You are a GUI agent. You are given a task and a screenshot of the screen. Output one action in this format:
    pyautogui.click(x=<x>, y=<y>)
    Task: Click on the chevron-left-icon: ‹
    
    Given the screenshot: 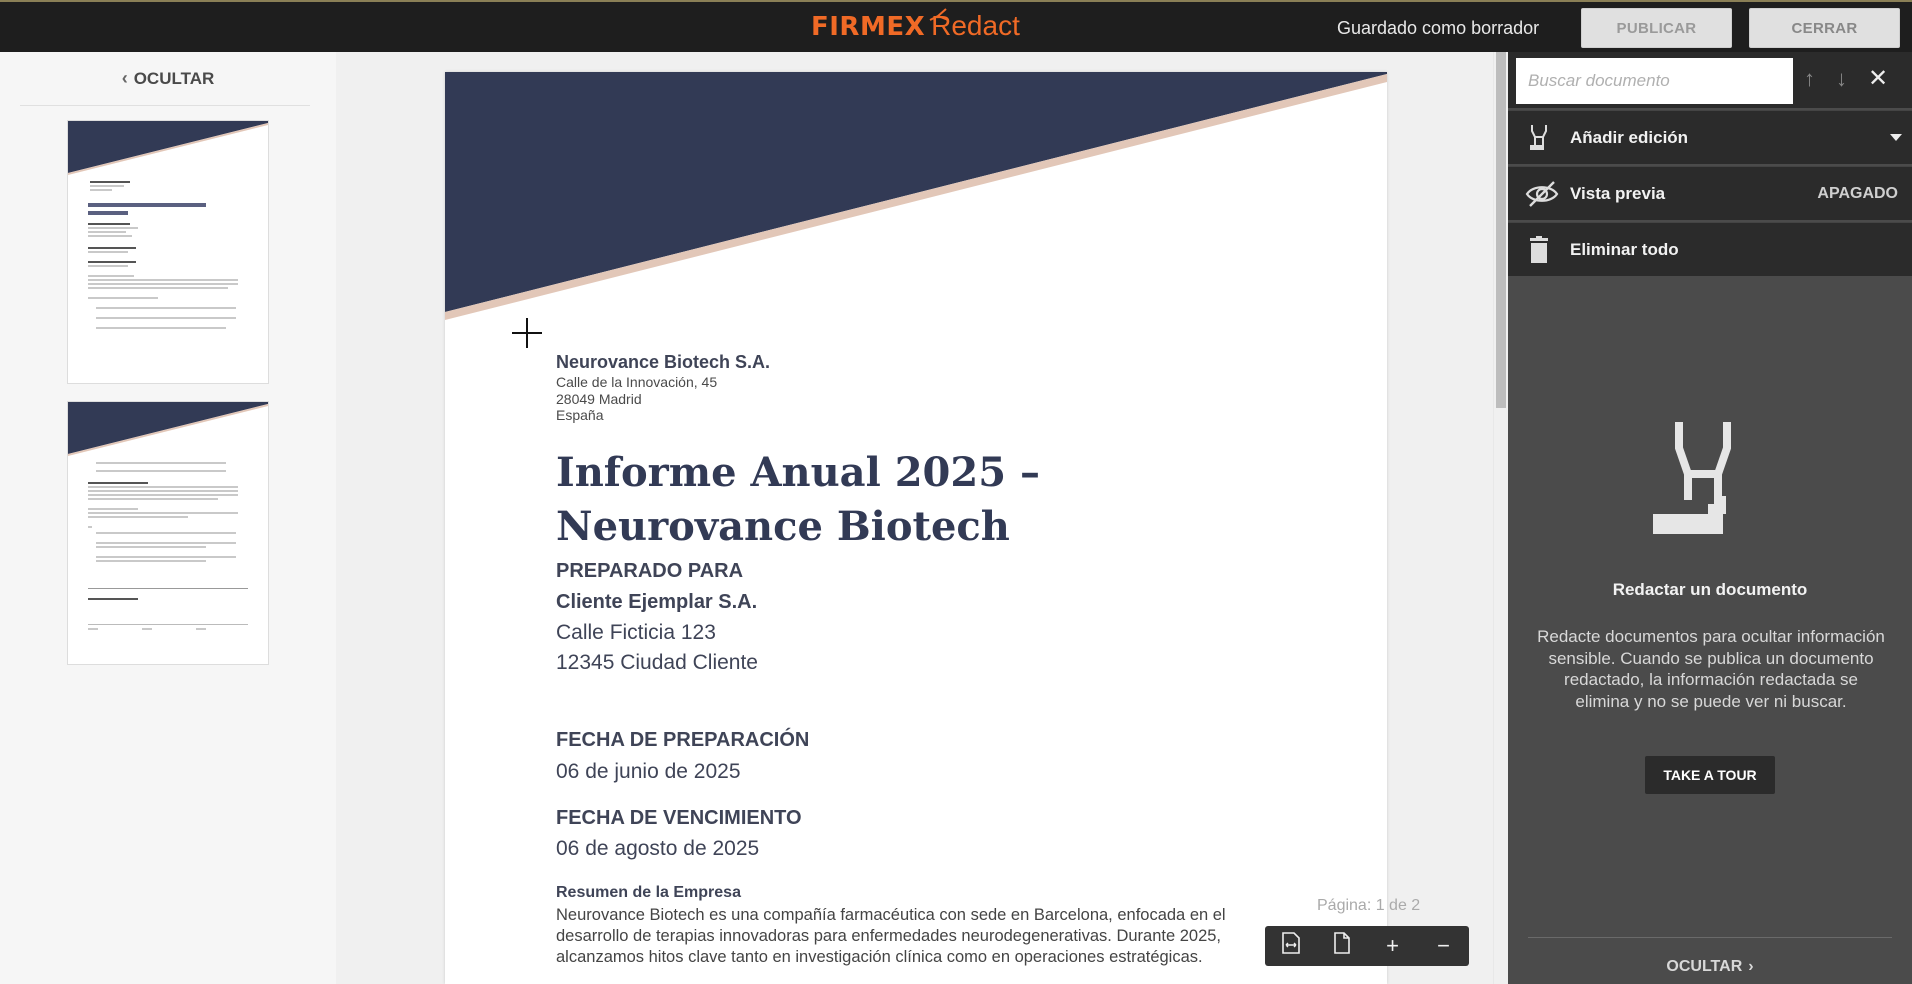 What is the action you would take?
    pyautogui.click(x=124, y=78)
    